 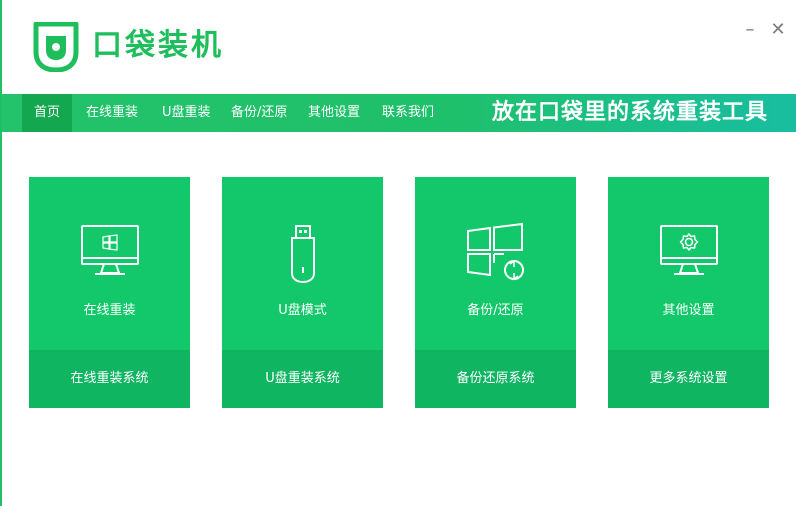 I want to click on nav-item-contact: 联系我们, so click(x=408, y=113).